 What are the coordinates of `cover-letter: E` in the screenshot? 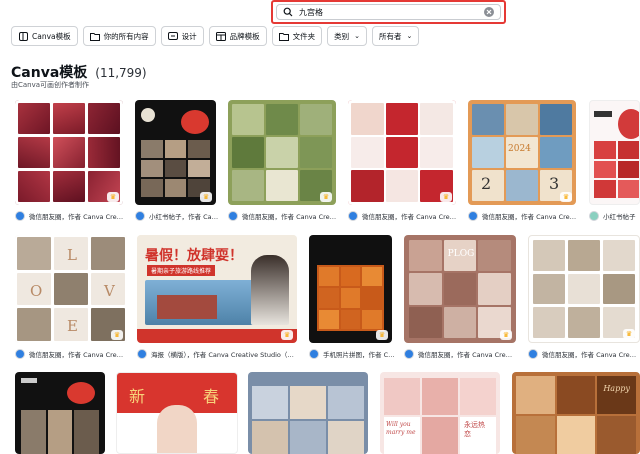 It's located at (72, 326).